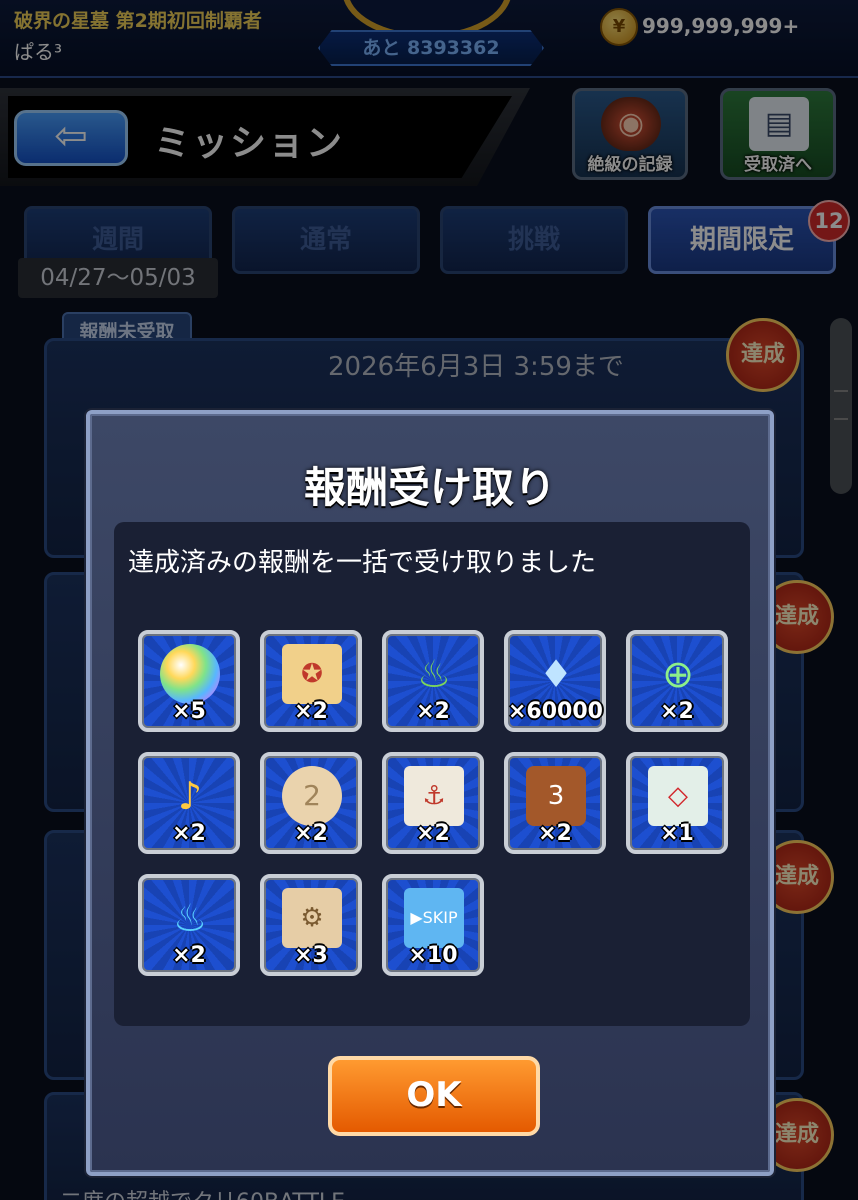 The height and width of the screenshot is (1200, 858). I want to click on reward-item: ◇ ×1, so click(677, 803).